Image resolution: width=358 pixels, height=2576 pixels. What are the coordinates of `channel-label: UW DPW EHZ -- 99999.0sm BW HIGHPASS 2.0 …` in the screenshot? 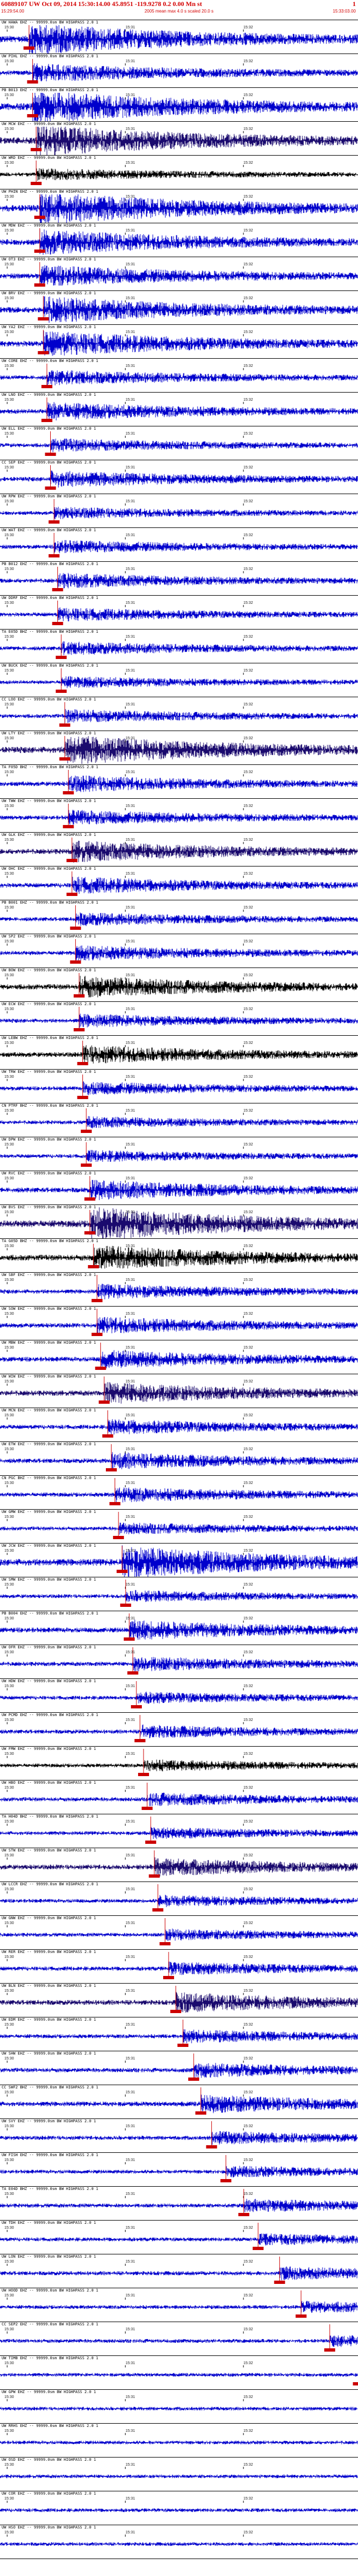 It's located at (49, 1139).